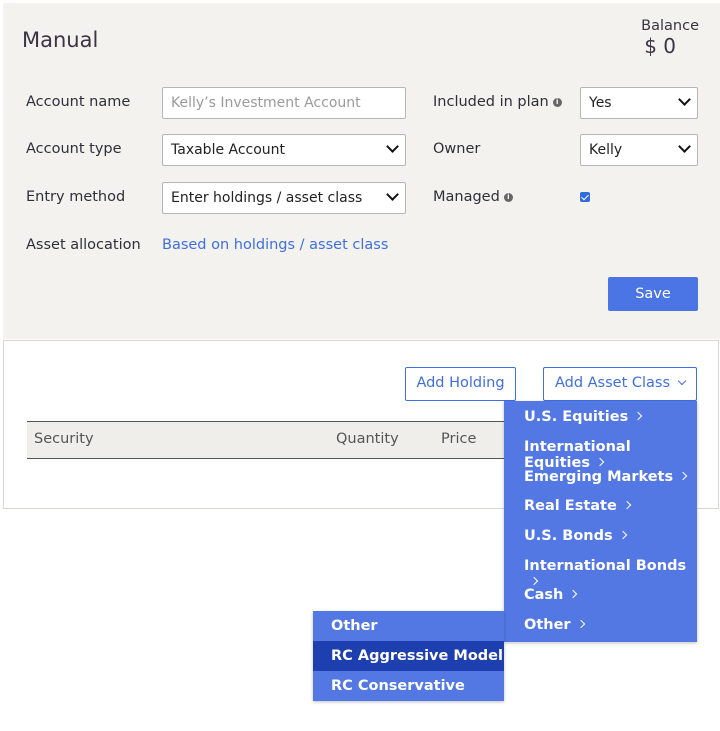 The width and height of the screenshot is (720, 731). I want to click on menu-item-label: U.S. Bonds, so click(568, 536).